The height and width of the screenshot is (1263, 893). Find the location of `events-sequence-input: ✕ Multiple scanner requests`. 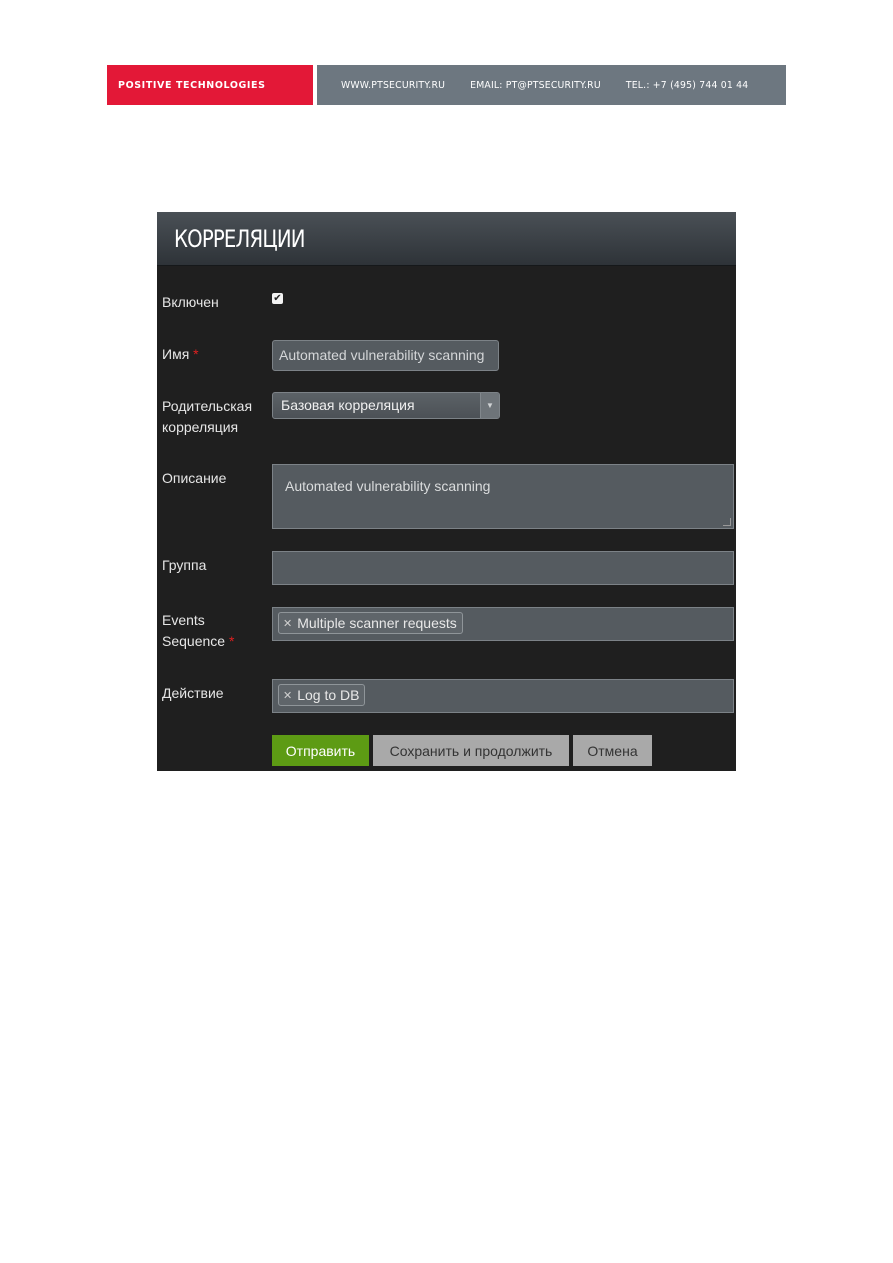

events-sequence-input: ✕ Multiple scanner requests is located at coordinates (503, 624).